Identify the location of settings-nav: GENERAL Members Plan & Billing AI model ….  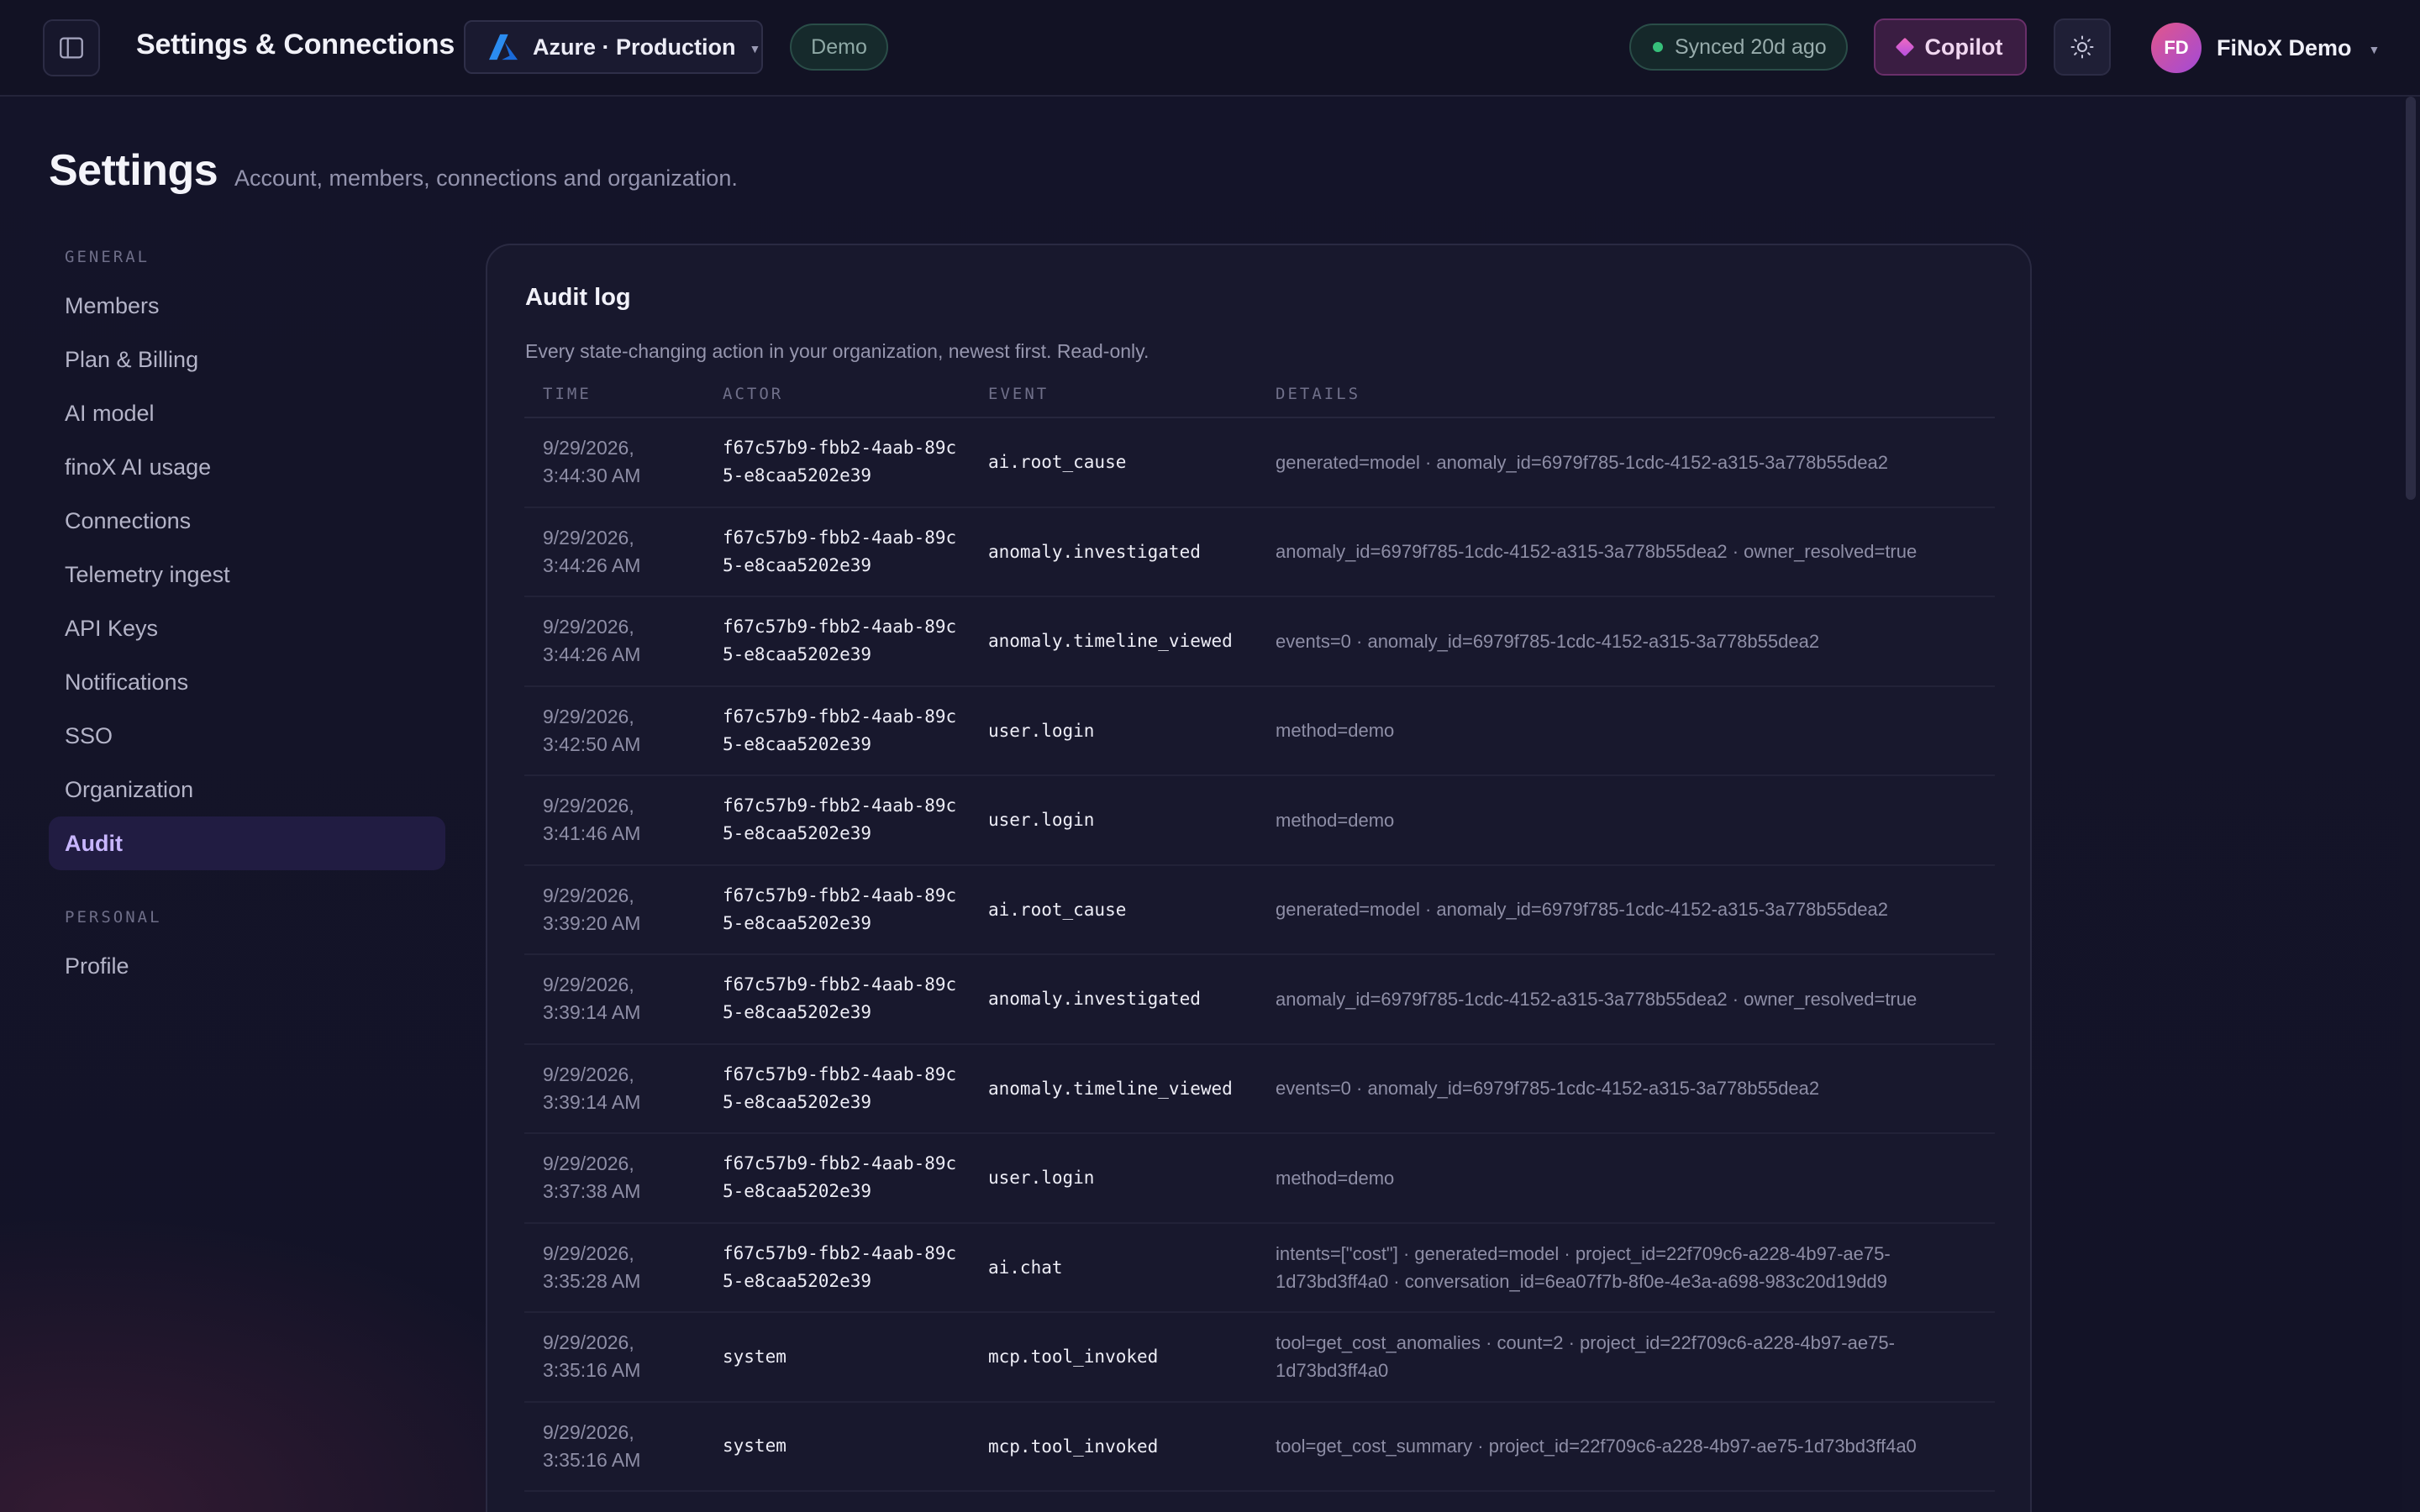
(247, 614).